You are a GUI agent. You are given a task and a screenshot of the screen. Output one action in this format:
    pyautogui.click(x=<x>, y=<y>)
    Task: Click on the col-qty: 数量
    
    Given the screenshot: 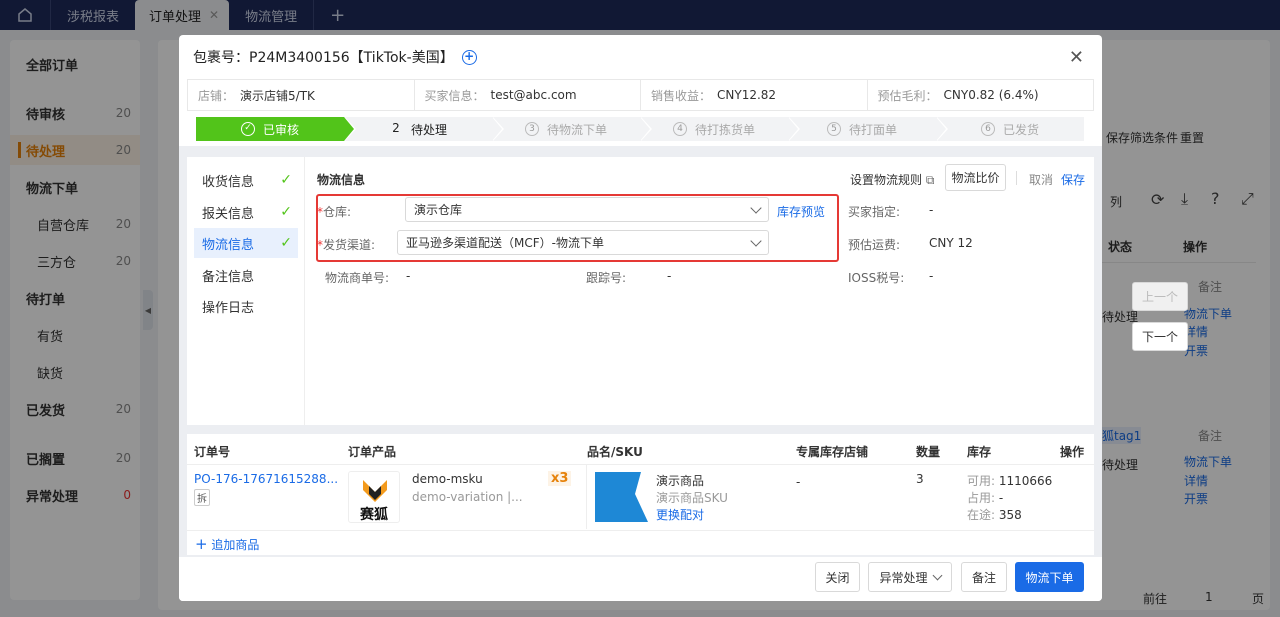 What is the action you would take?
    pyautogui.click(x=928, y=452)
    